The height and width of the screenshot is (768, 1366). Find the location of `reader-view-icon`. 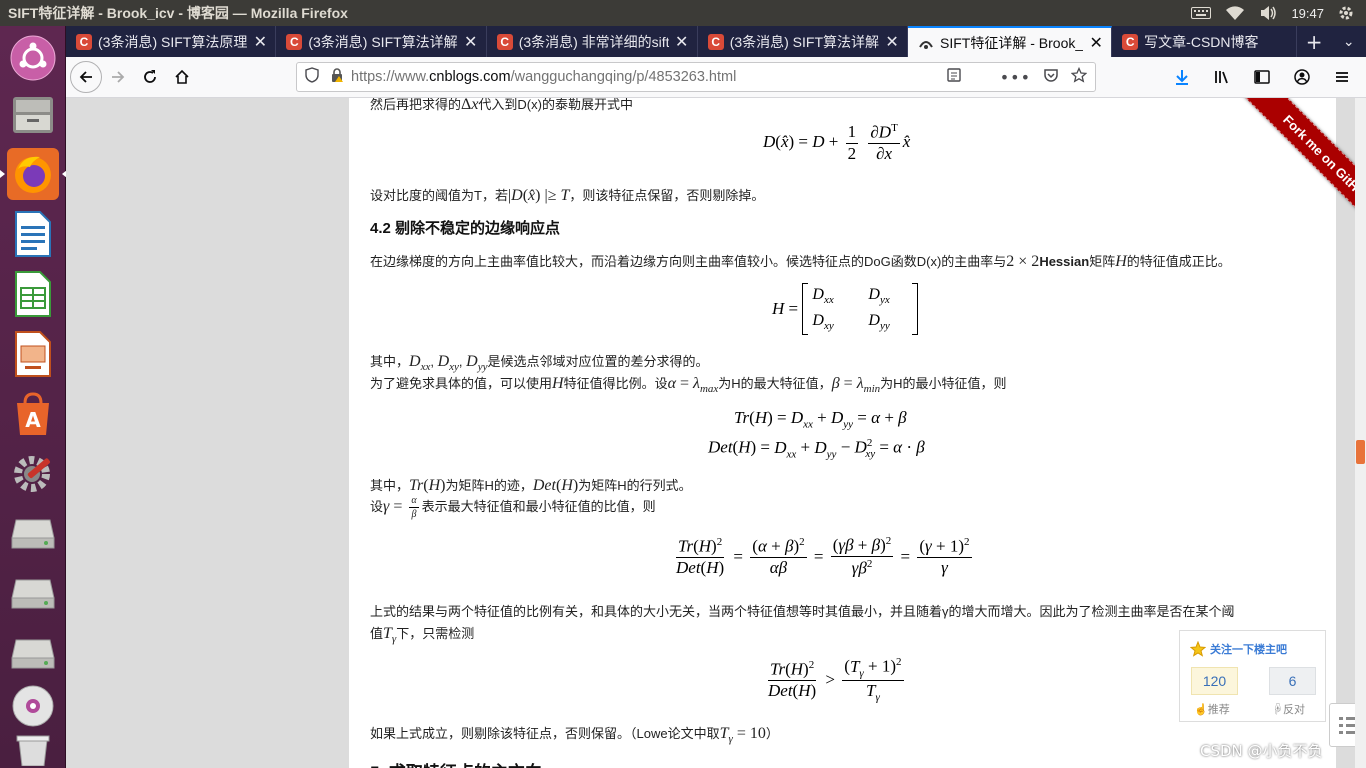

reader-view-icon is located at coordinates (954, 77).